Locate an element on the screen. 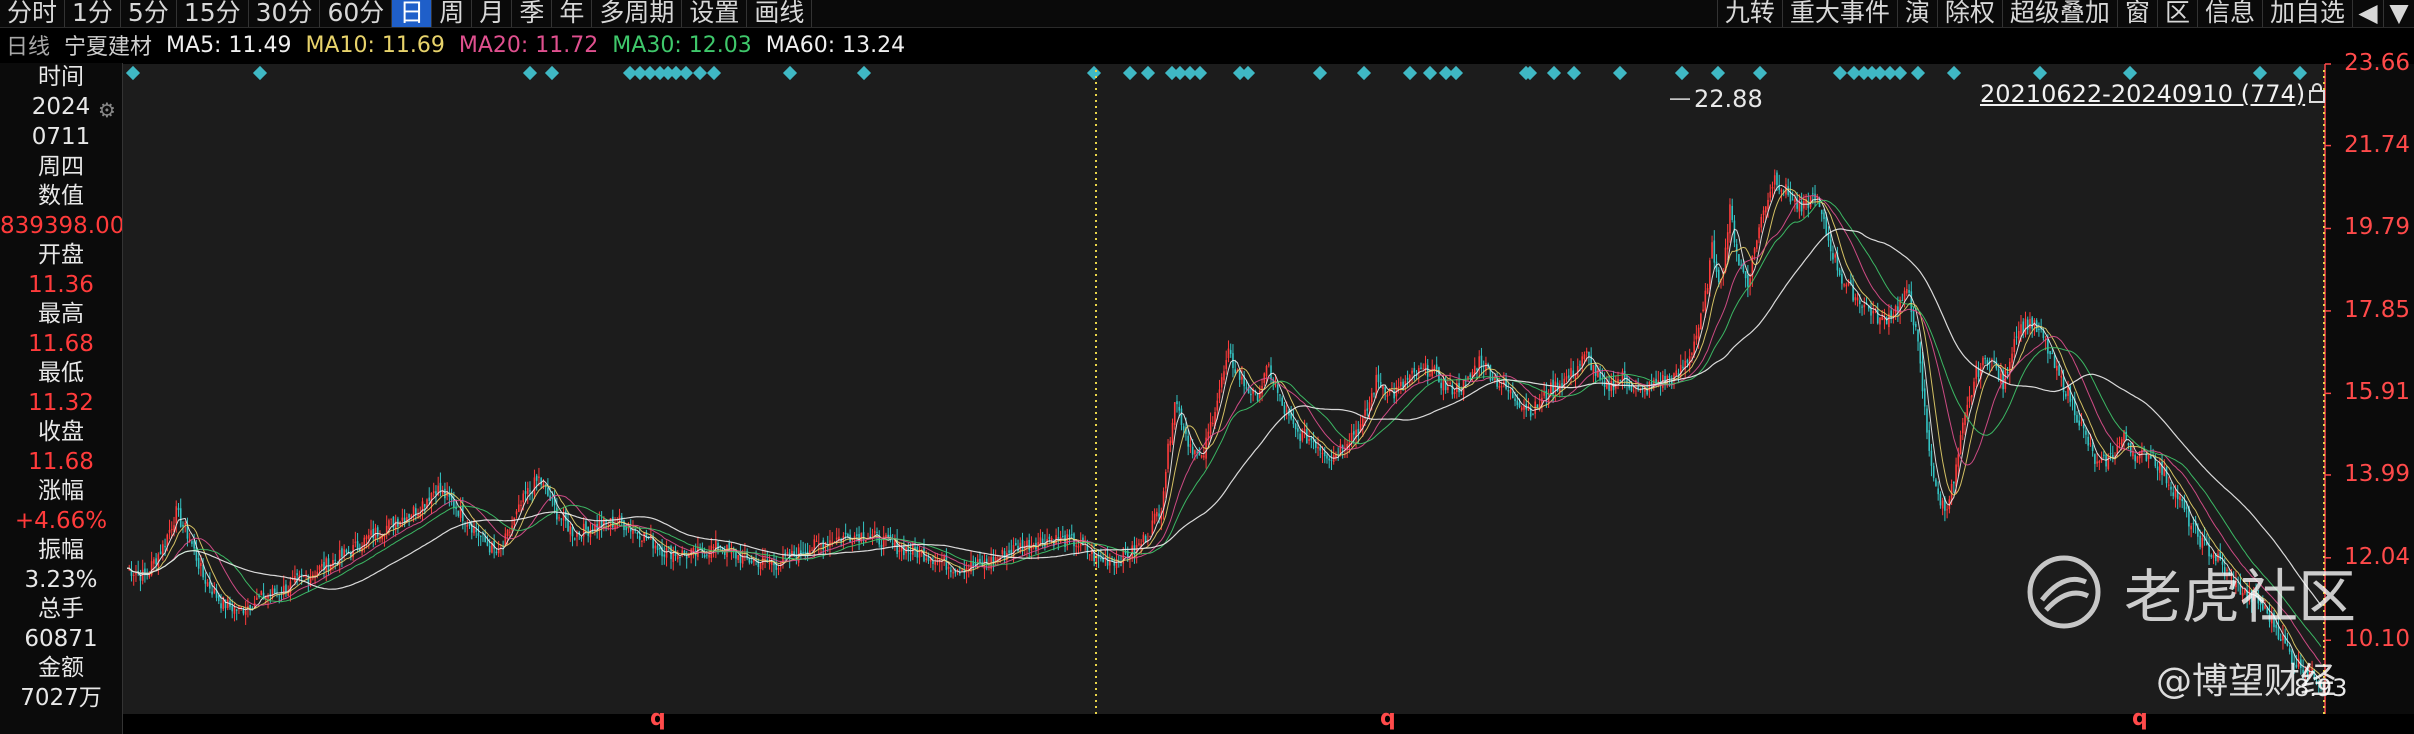 This screenshot has width=2414, height=734. info-key-9: 金额 is located at coordinates (61, 668).